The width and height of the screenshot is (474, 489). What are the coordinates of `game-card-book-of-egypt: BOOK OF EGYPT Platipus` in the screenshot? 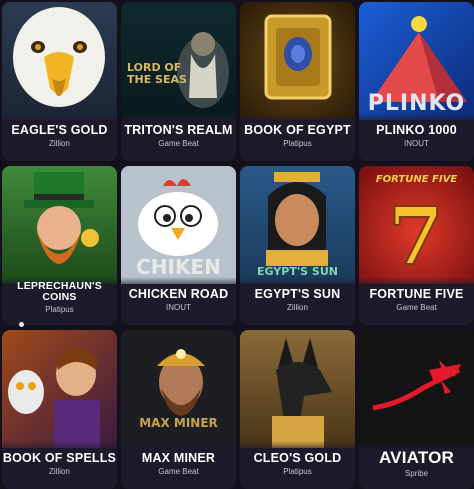 It's located at (297, 81).